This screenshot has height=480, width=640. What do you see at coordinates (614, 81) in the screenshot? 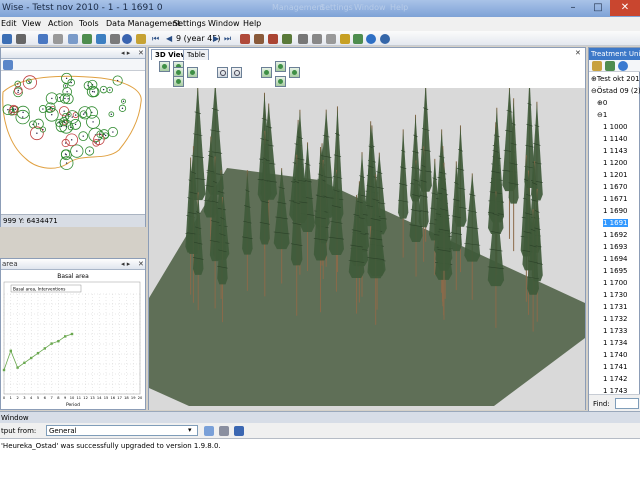
I see `tree-item: ⊕Test okt 2010` at bounding box center [614, 81].